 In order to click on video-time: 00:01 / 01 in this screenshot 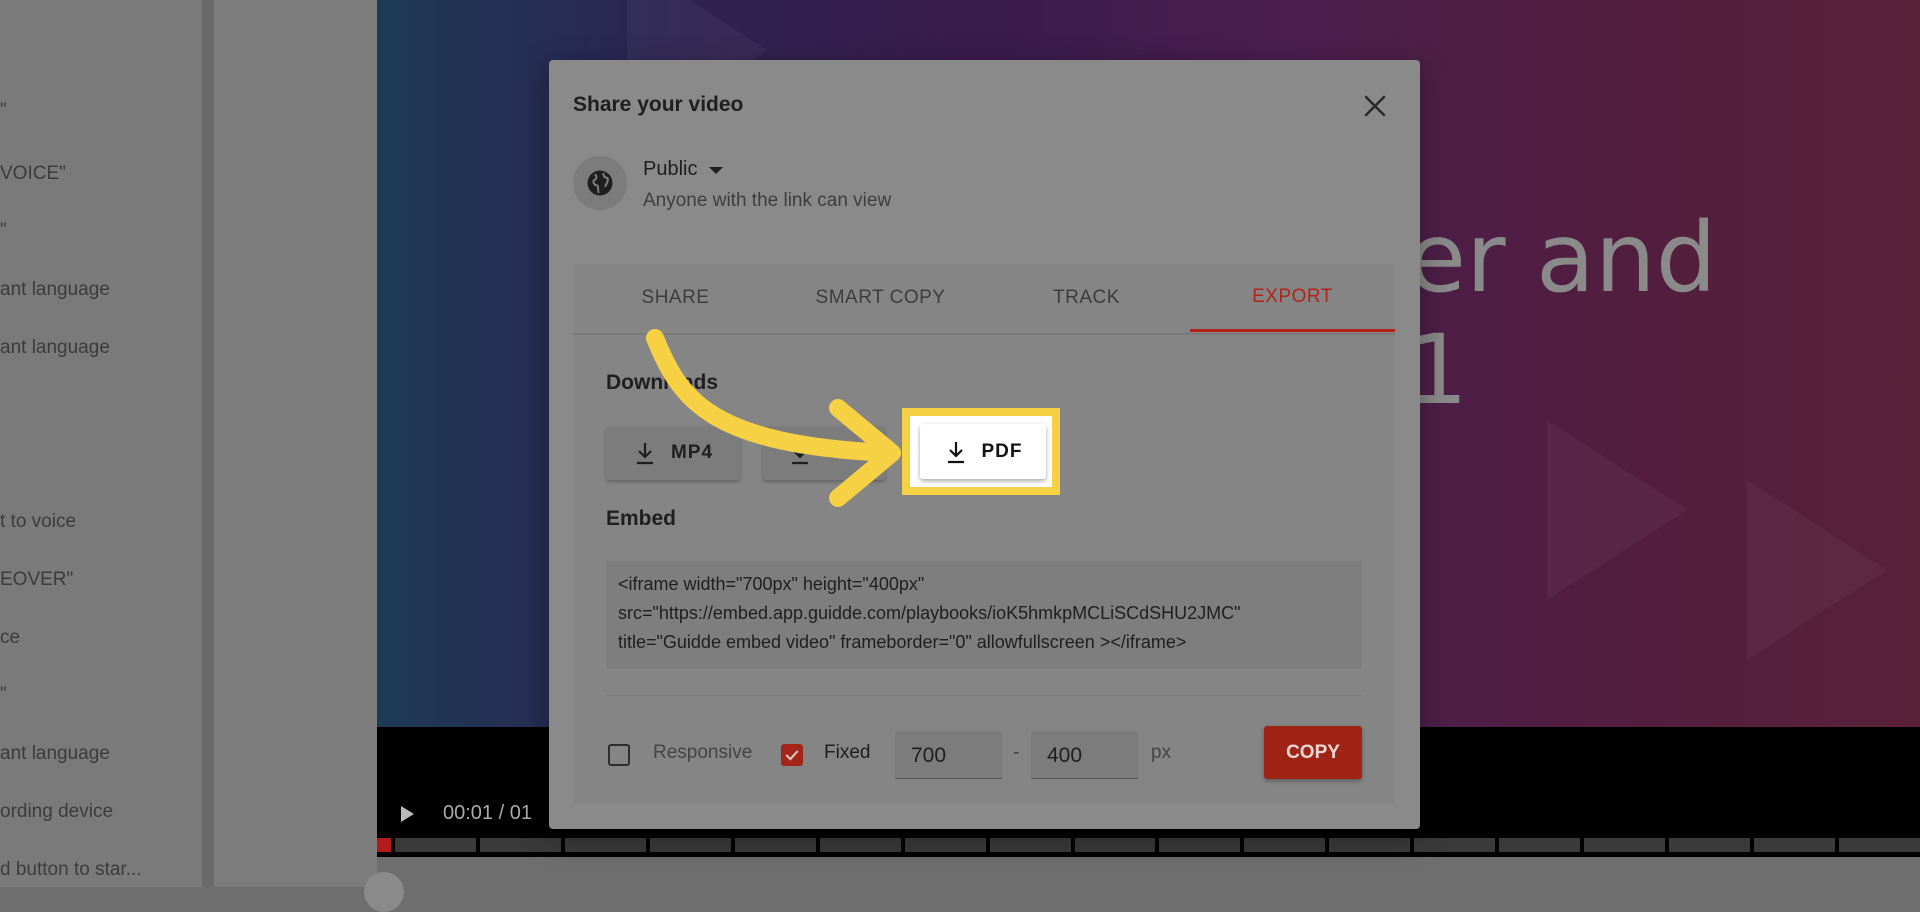, I will do `click(487, 813)`.